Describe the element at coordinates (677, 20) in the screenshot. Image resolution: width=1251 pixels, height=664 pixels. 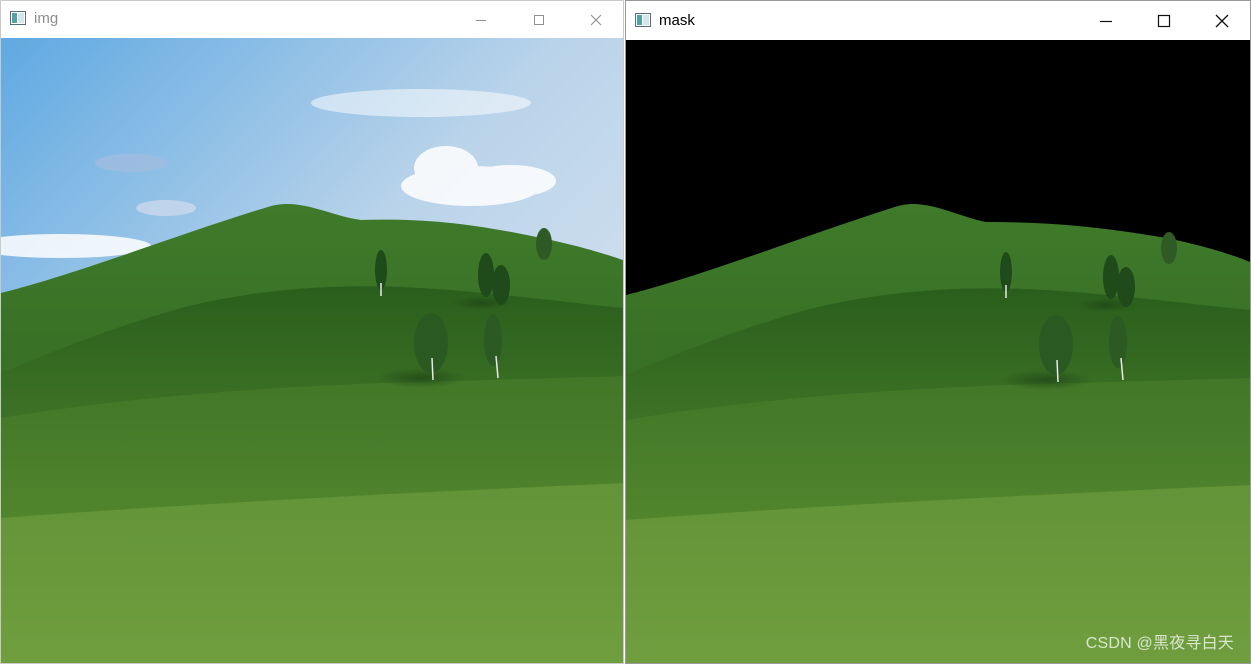
I see `mask-window-title: mask` at that location.